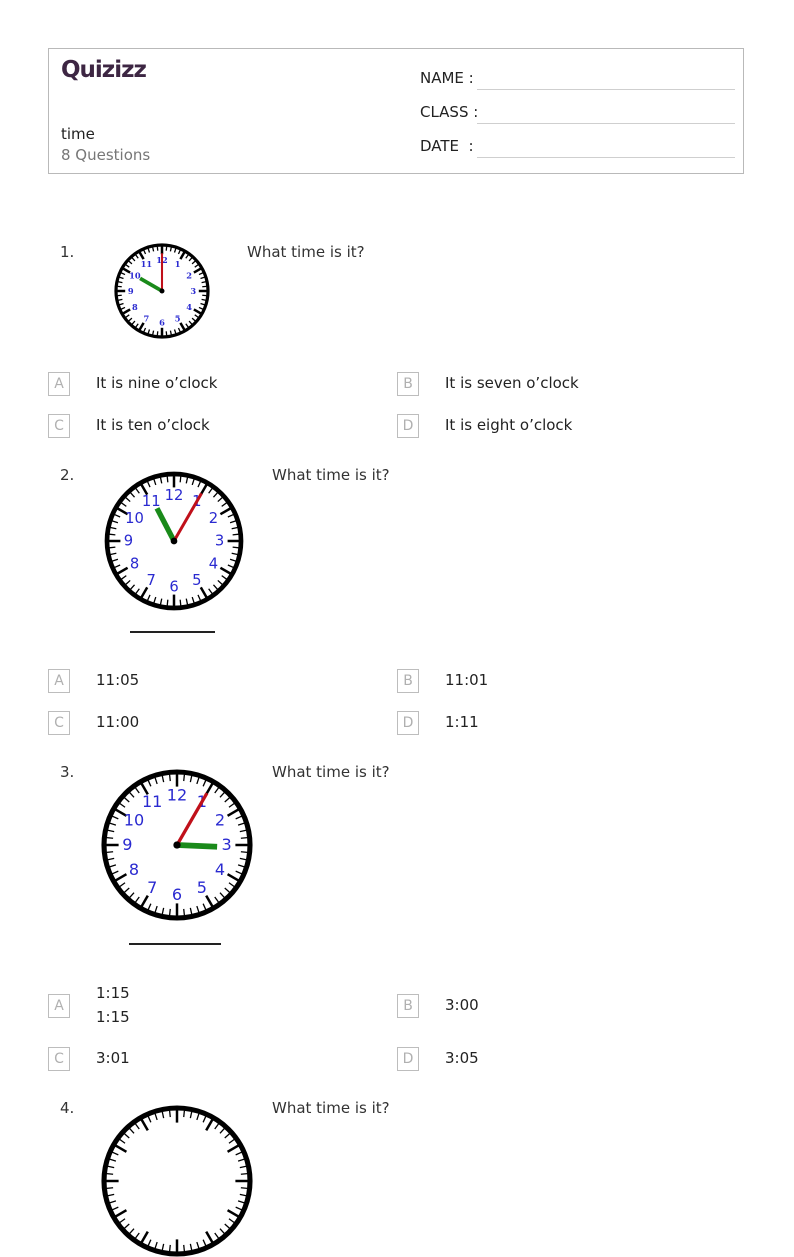 The width and height of the screenshot is (794, 1257). Describe the element at coordinates (606, 89) in the screenshot. I see `name-line` at that location.